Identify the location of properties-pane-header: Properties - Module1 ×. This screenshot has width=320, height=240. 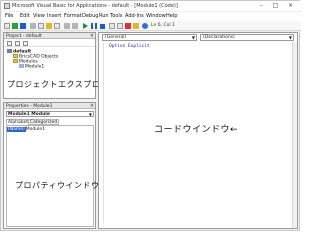
(49, 106).